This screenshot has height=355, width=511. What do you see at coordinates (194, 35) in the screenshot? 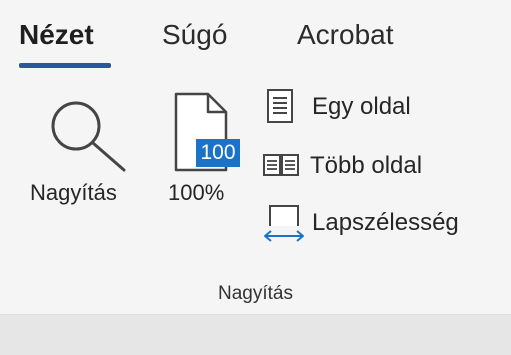
I see `tab-help: Súgó` at bounding box center [194, 35].